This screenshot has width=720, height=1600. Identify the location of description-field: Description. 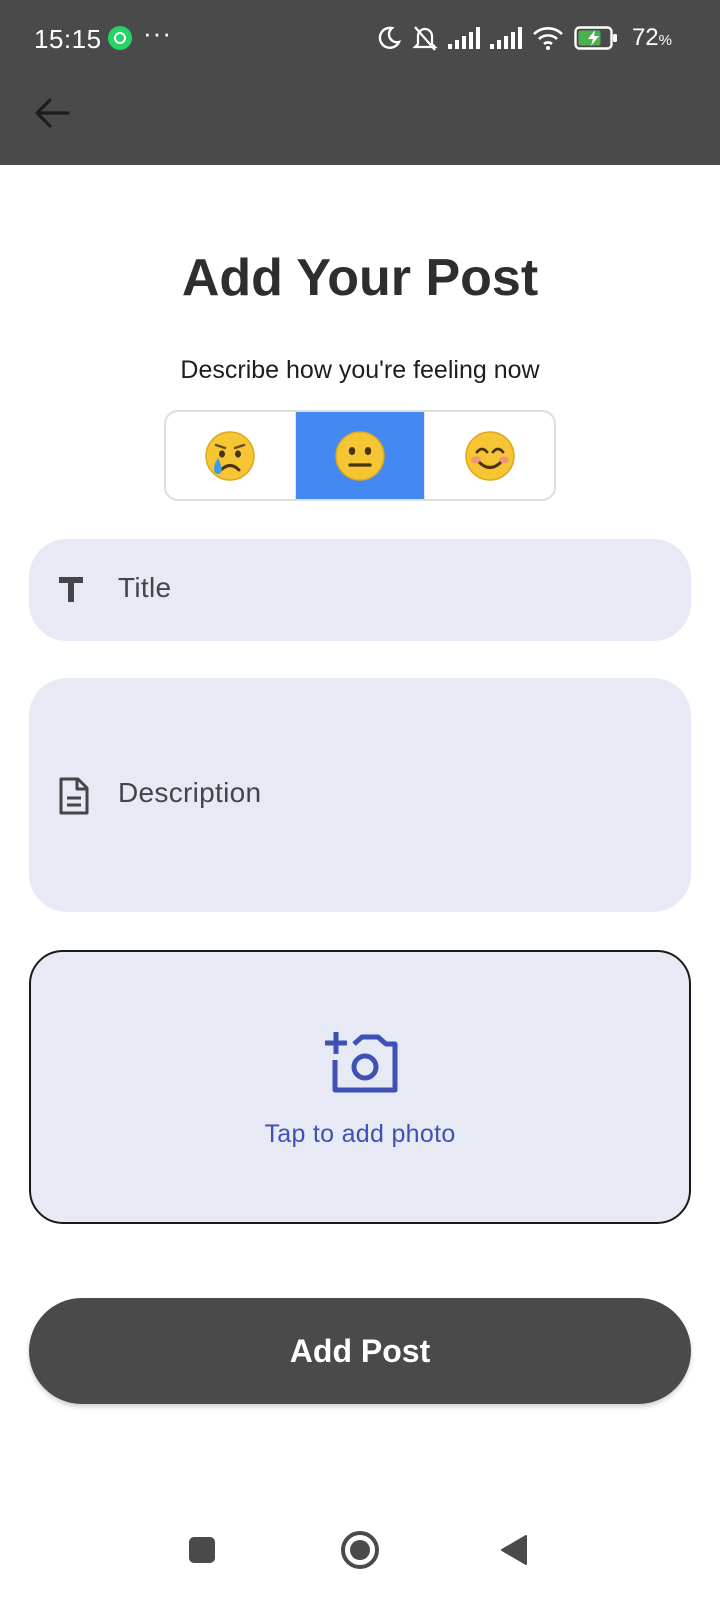
(360, 795).